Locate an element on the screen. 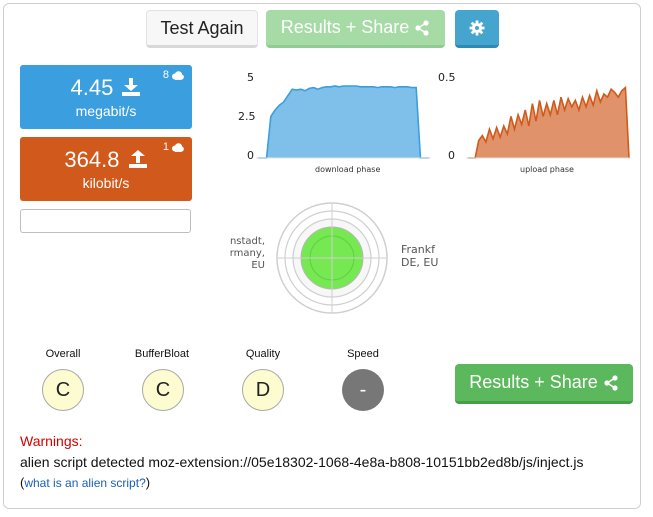 This screenshot has height=517, width=653. download-ytick-mid: 2.5 is located at coordinates (247, 116).